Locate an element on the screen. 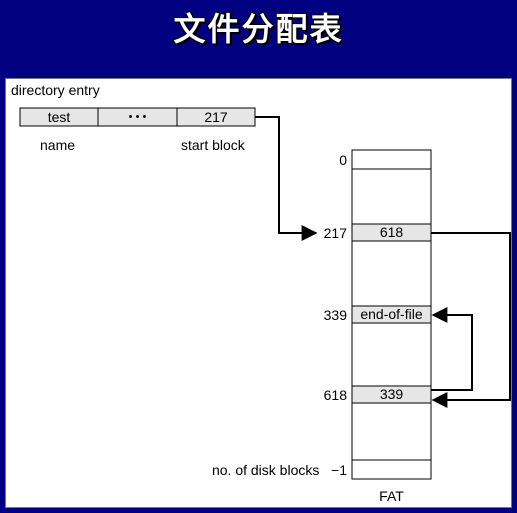 This screenshot has height=513, width=517. fat-row-label-339: 339 is located at coordinates (335, 315).